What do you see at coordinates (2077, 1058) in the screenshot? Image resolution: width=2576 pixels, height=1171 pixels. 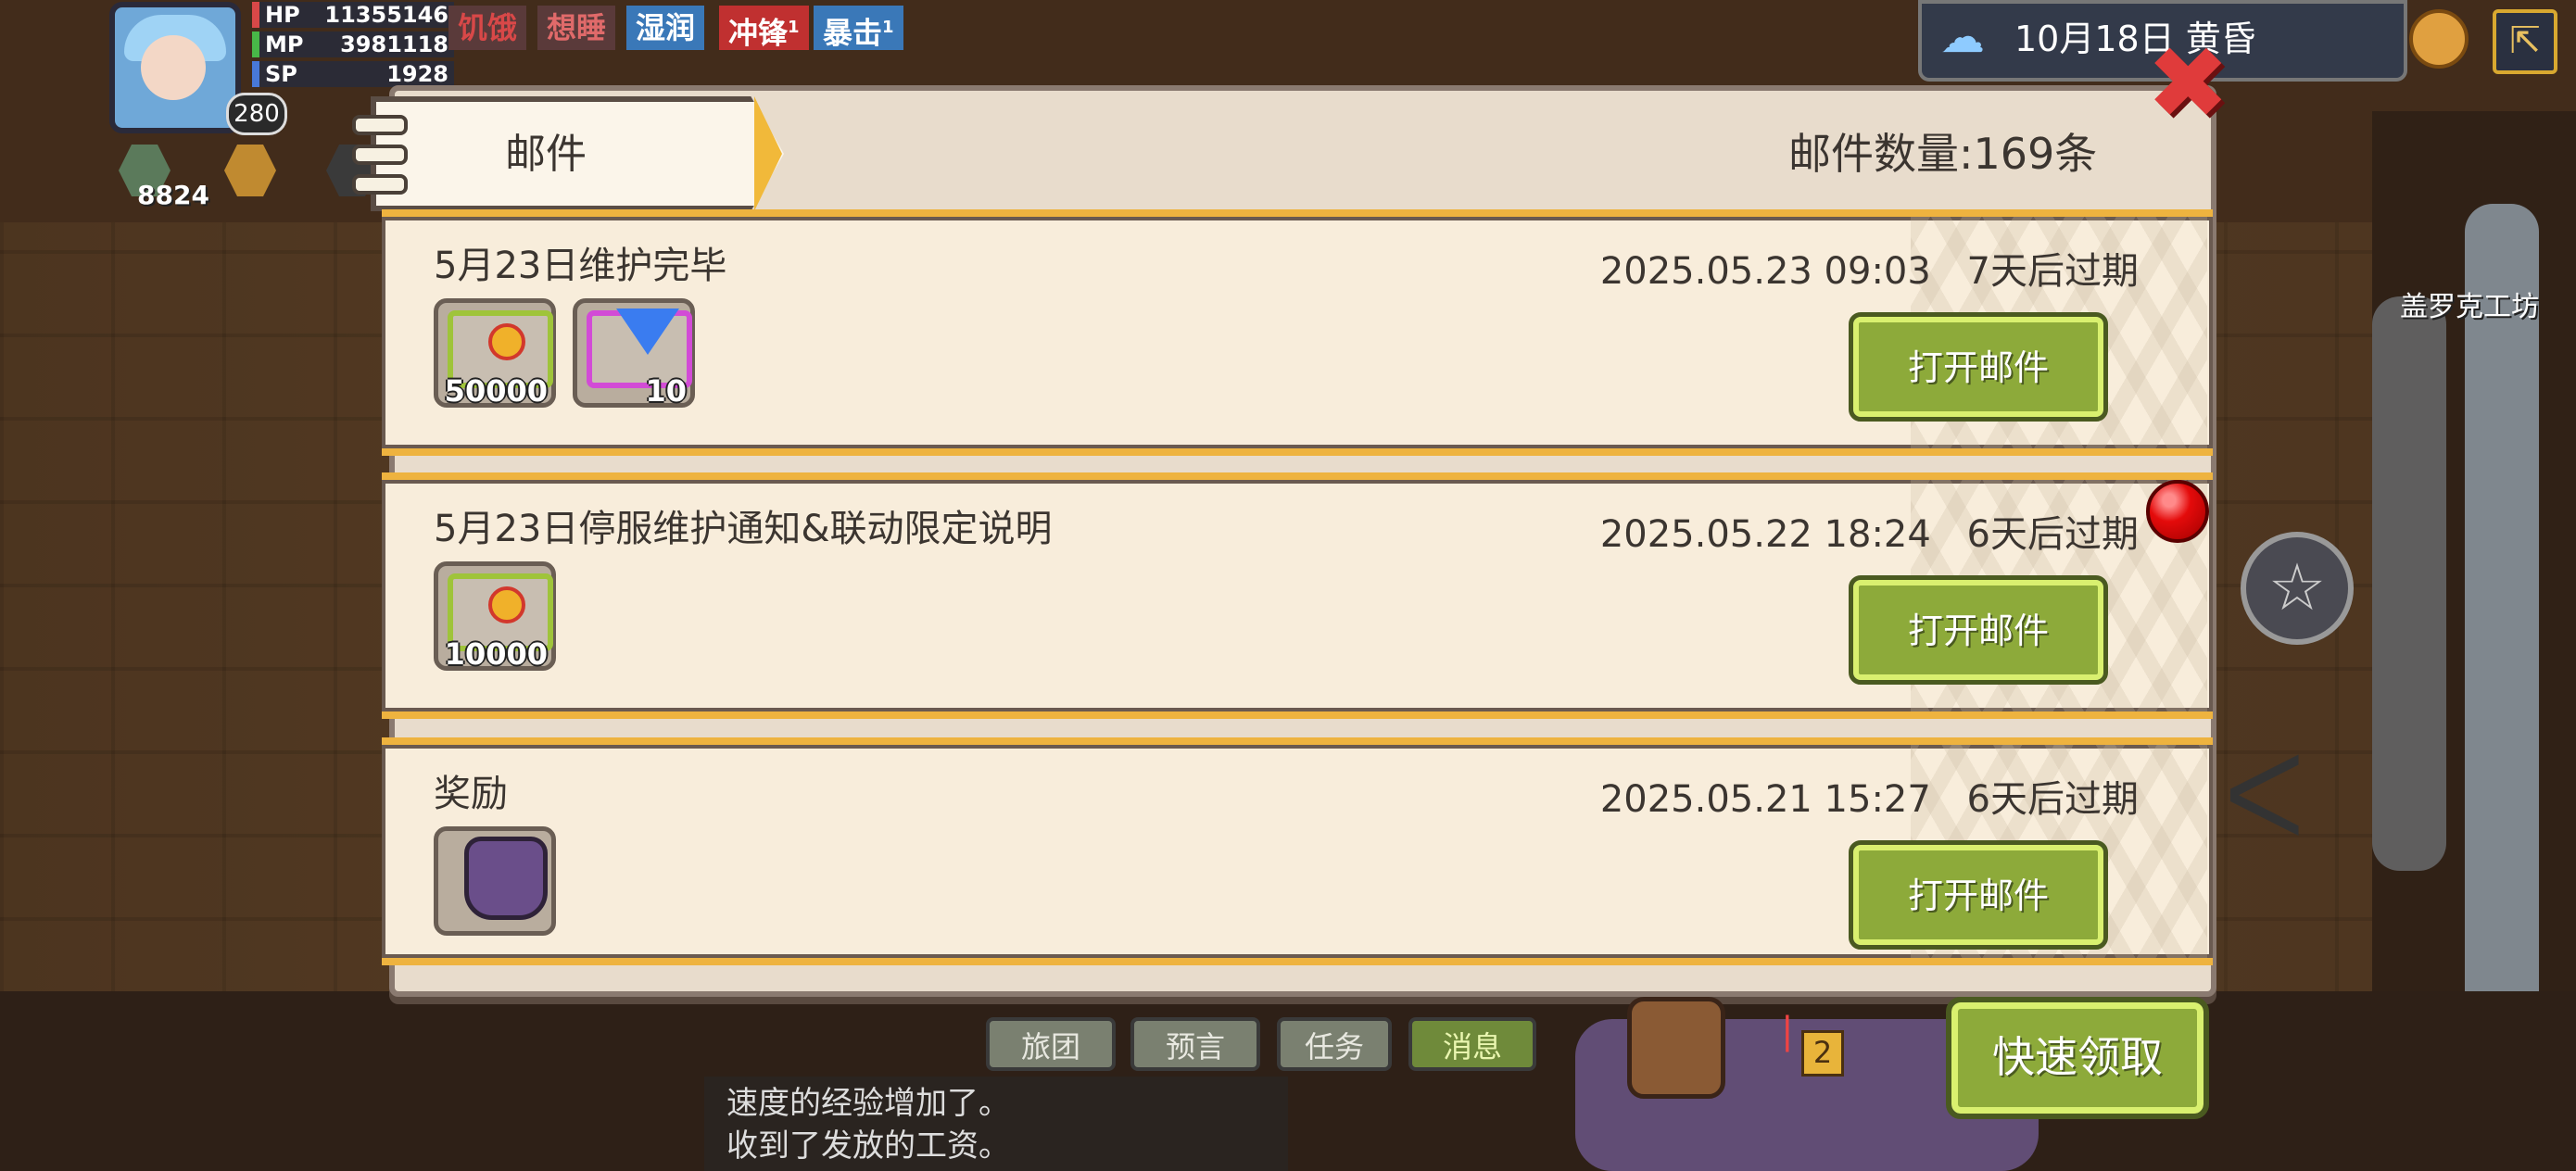 I see `quick-claim-button: 快速领取` at bounding box center [2077, 1058].